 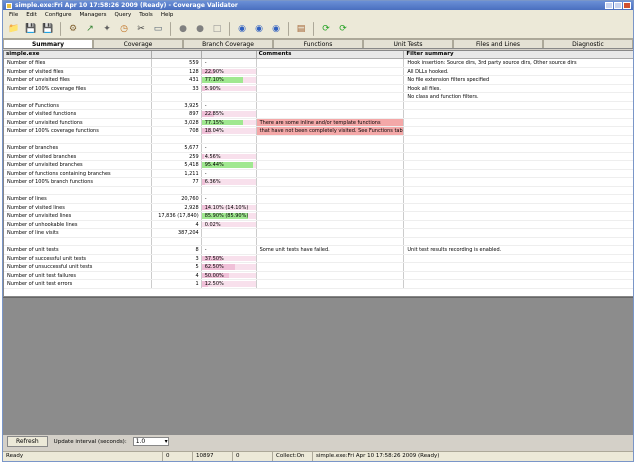 What do you see at coordinates (177, 258) in the screenshot?
I see `row-value: 3` at bounding box center [177, 258].